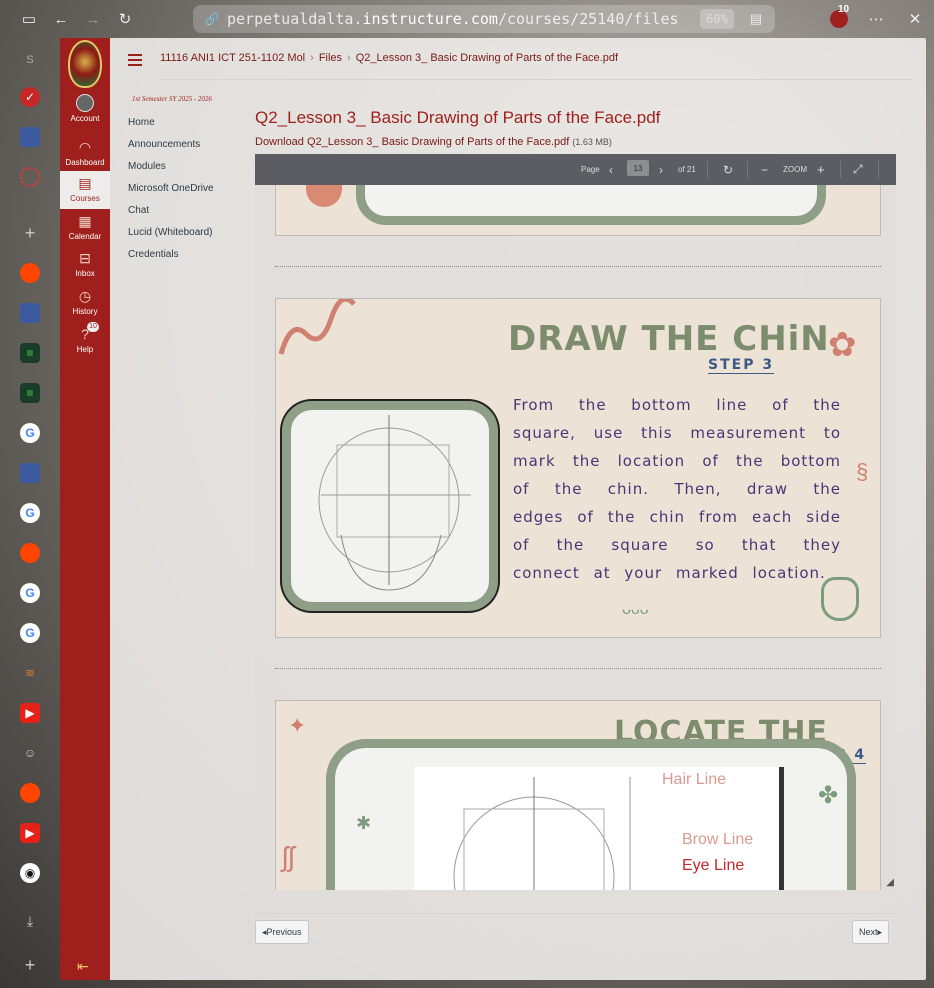 This screenshot has height=988, width=934. What do you see at coordinates (93, 19) in the screenshot?
I see `forward-icon: →` at bounding box center [93, 19].